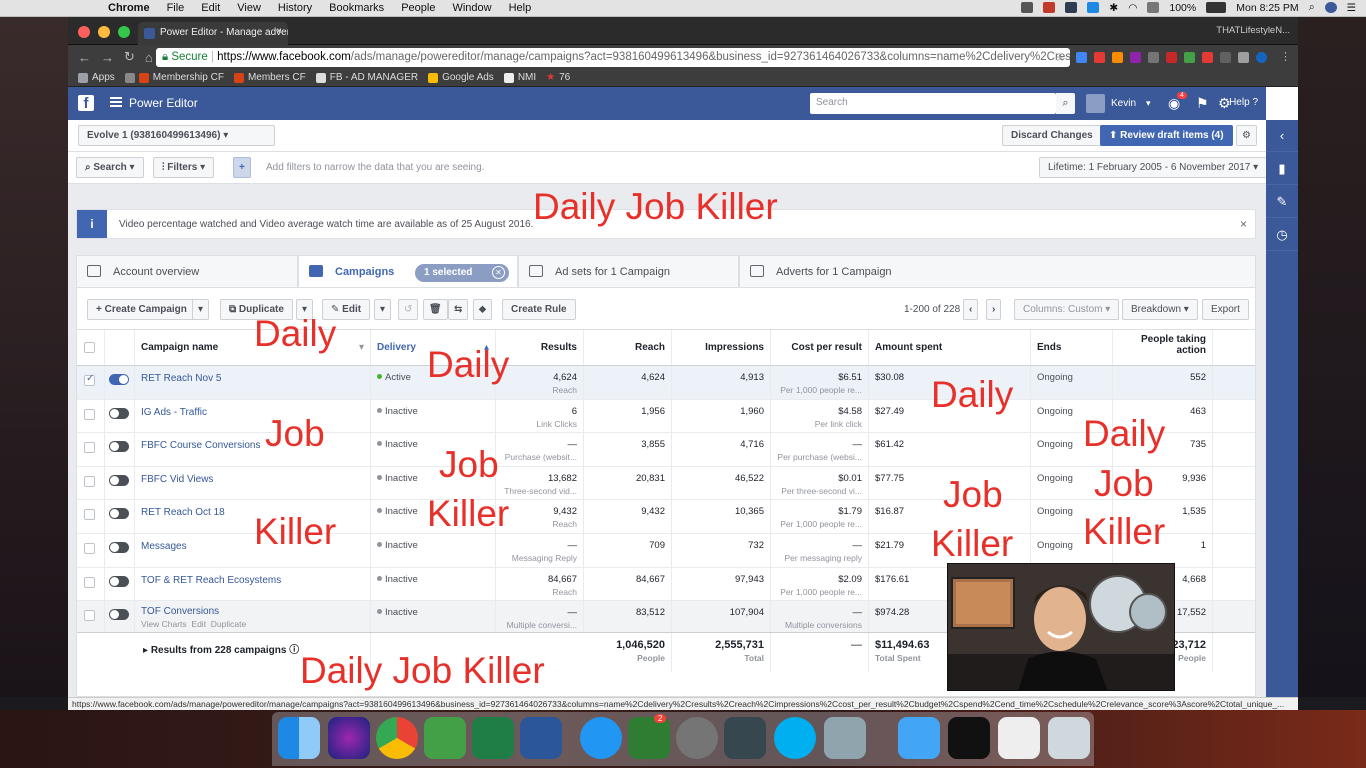 The width and height of the screenshot is (1366, 768). What do you see at coordinates (1160, 309) in the screenshot?
I see `breakdown-dropdown: Breakdown ▾` at bounding box center [1160, 309].